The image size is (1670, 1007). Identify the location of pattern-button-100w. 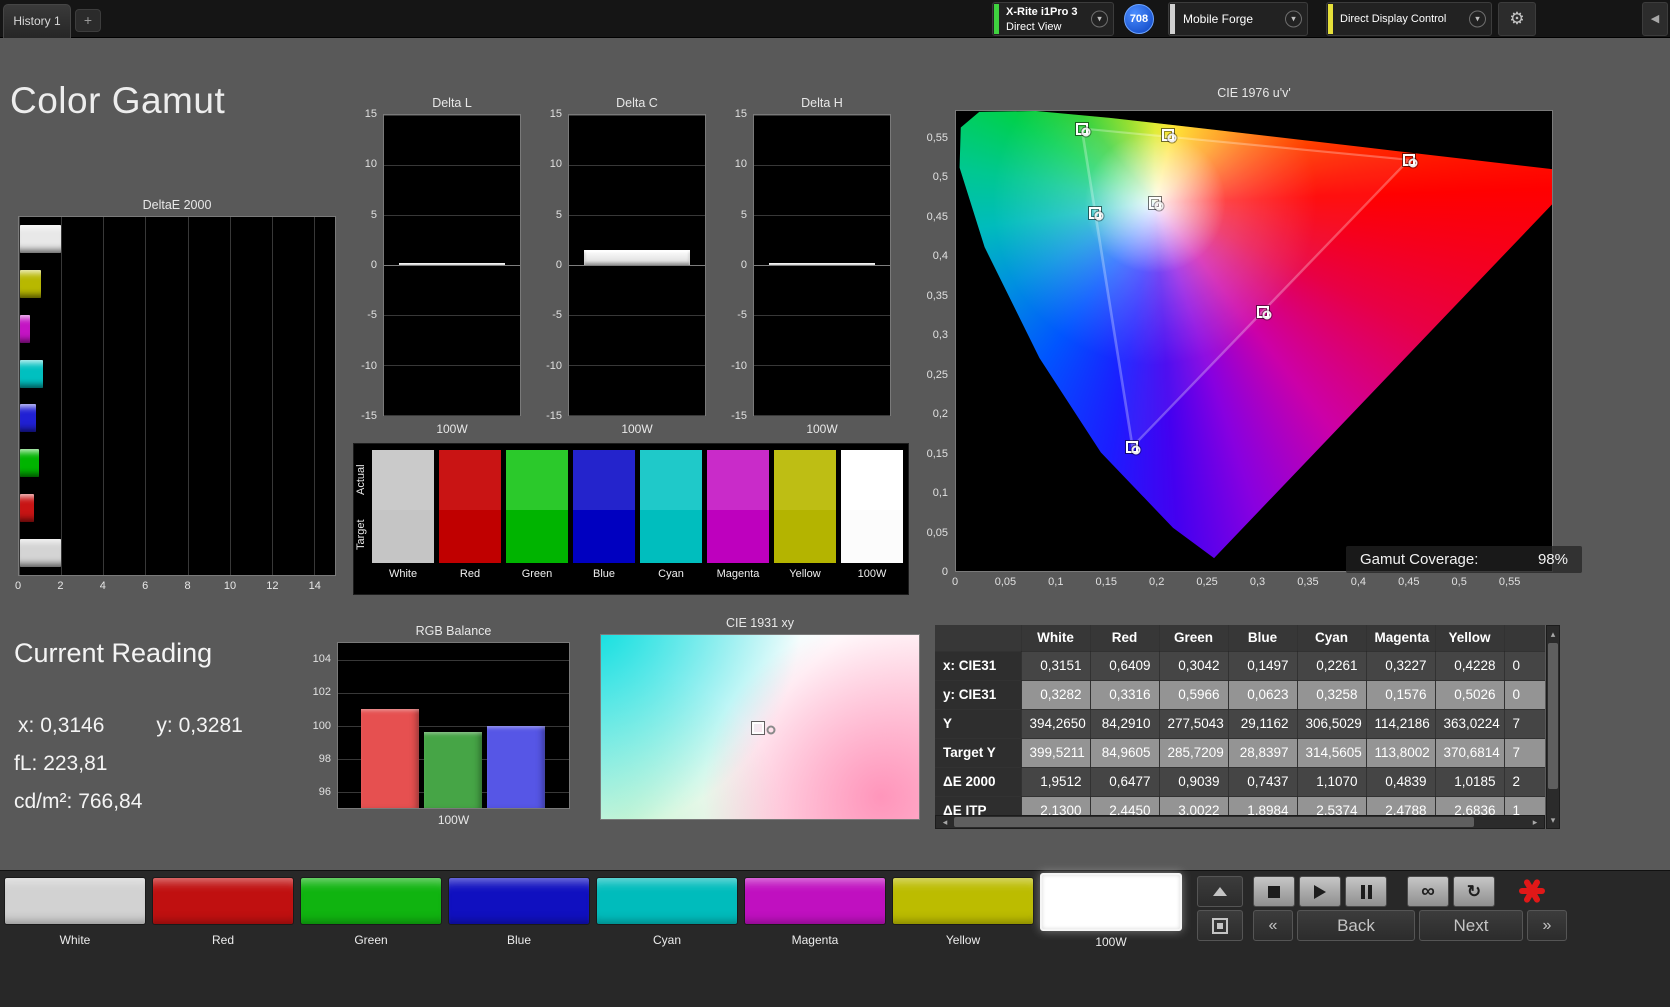
(1111, 902).